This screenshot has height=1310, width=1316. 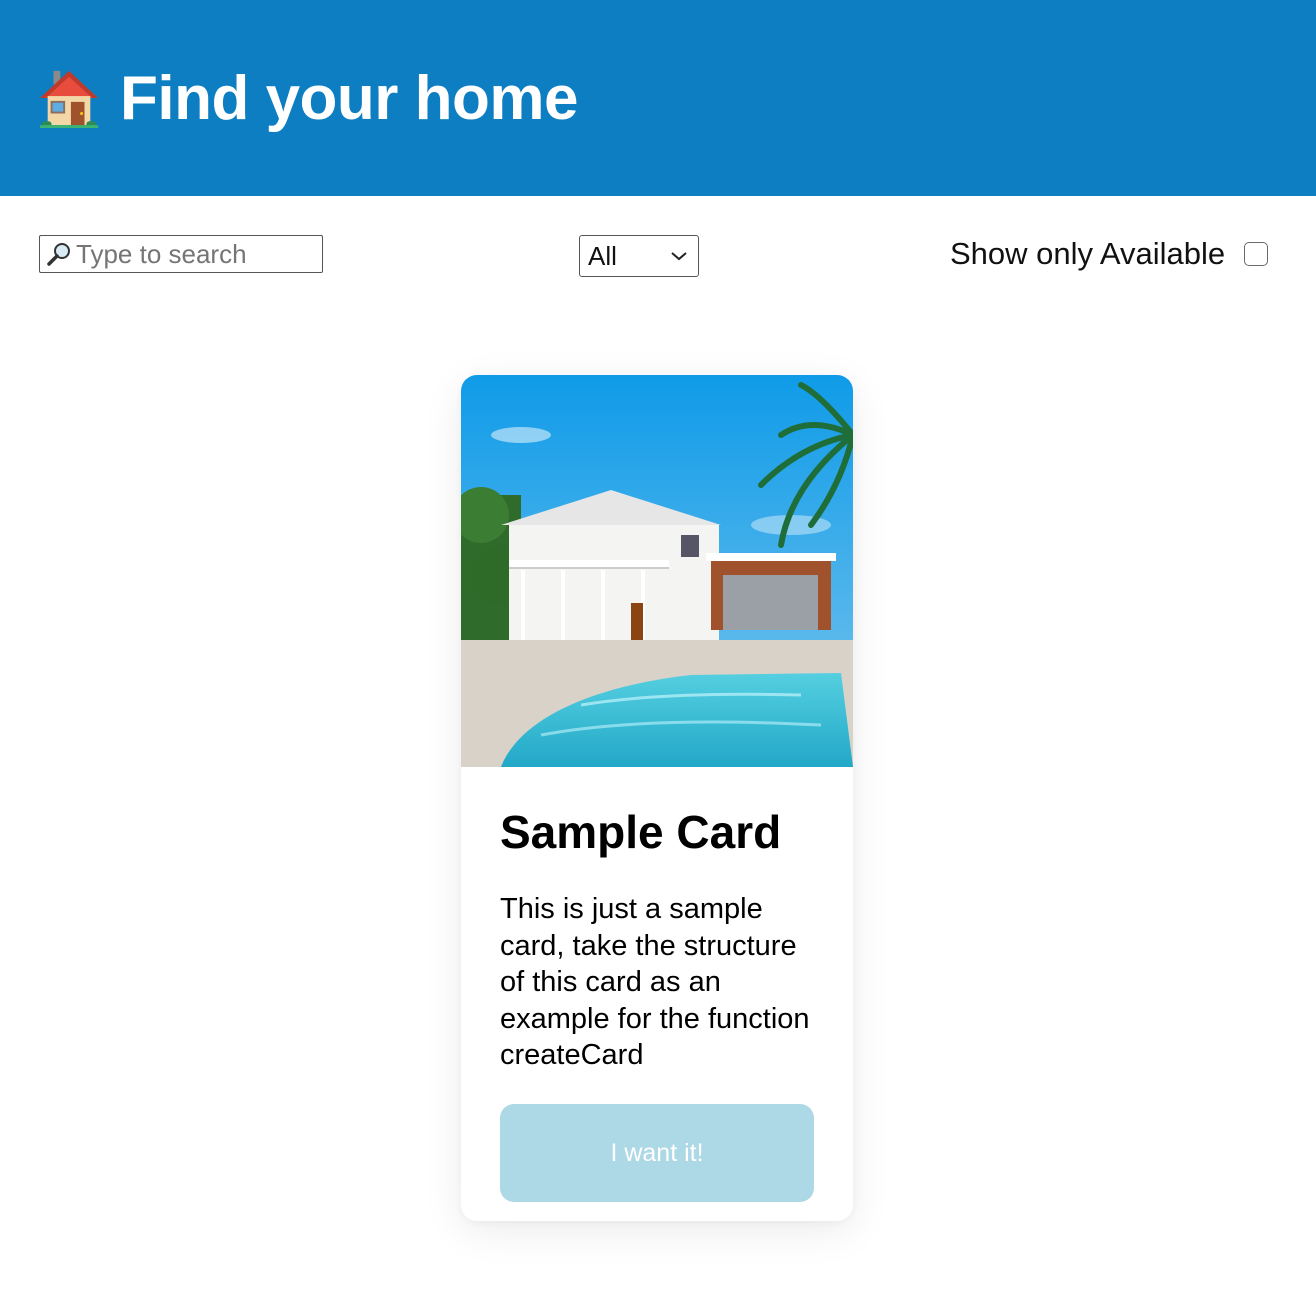 What do you see at coordinates (191, 254) in the screenshot?
I see `search-input` at bounding box center [191, 254].